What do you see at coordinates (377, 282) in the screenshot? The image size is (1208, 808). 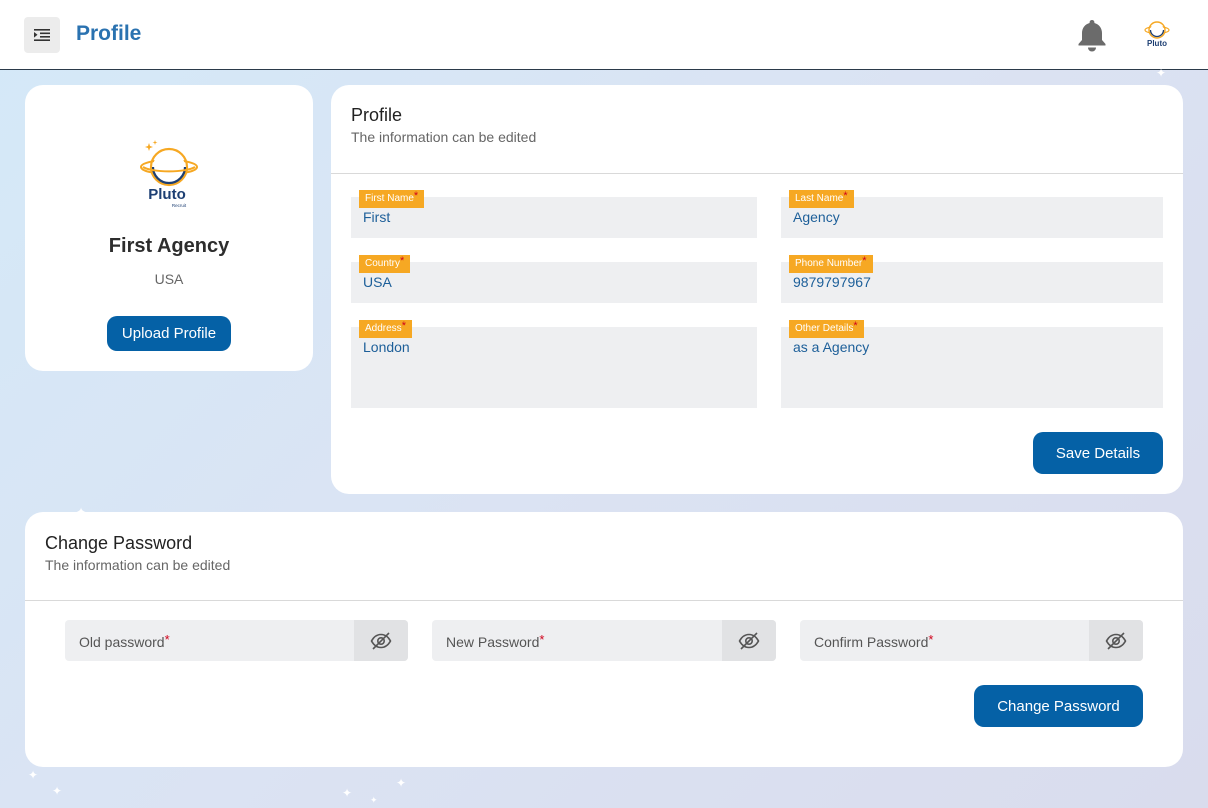 I see `country-value: USA` at bounding box center [377, 282].